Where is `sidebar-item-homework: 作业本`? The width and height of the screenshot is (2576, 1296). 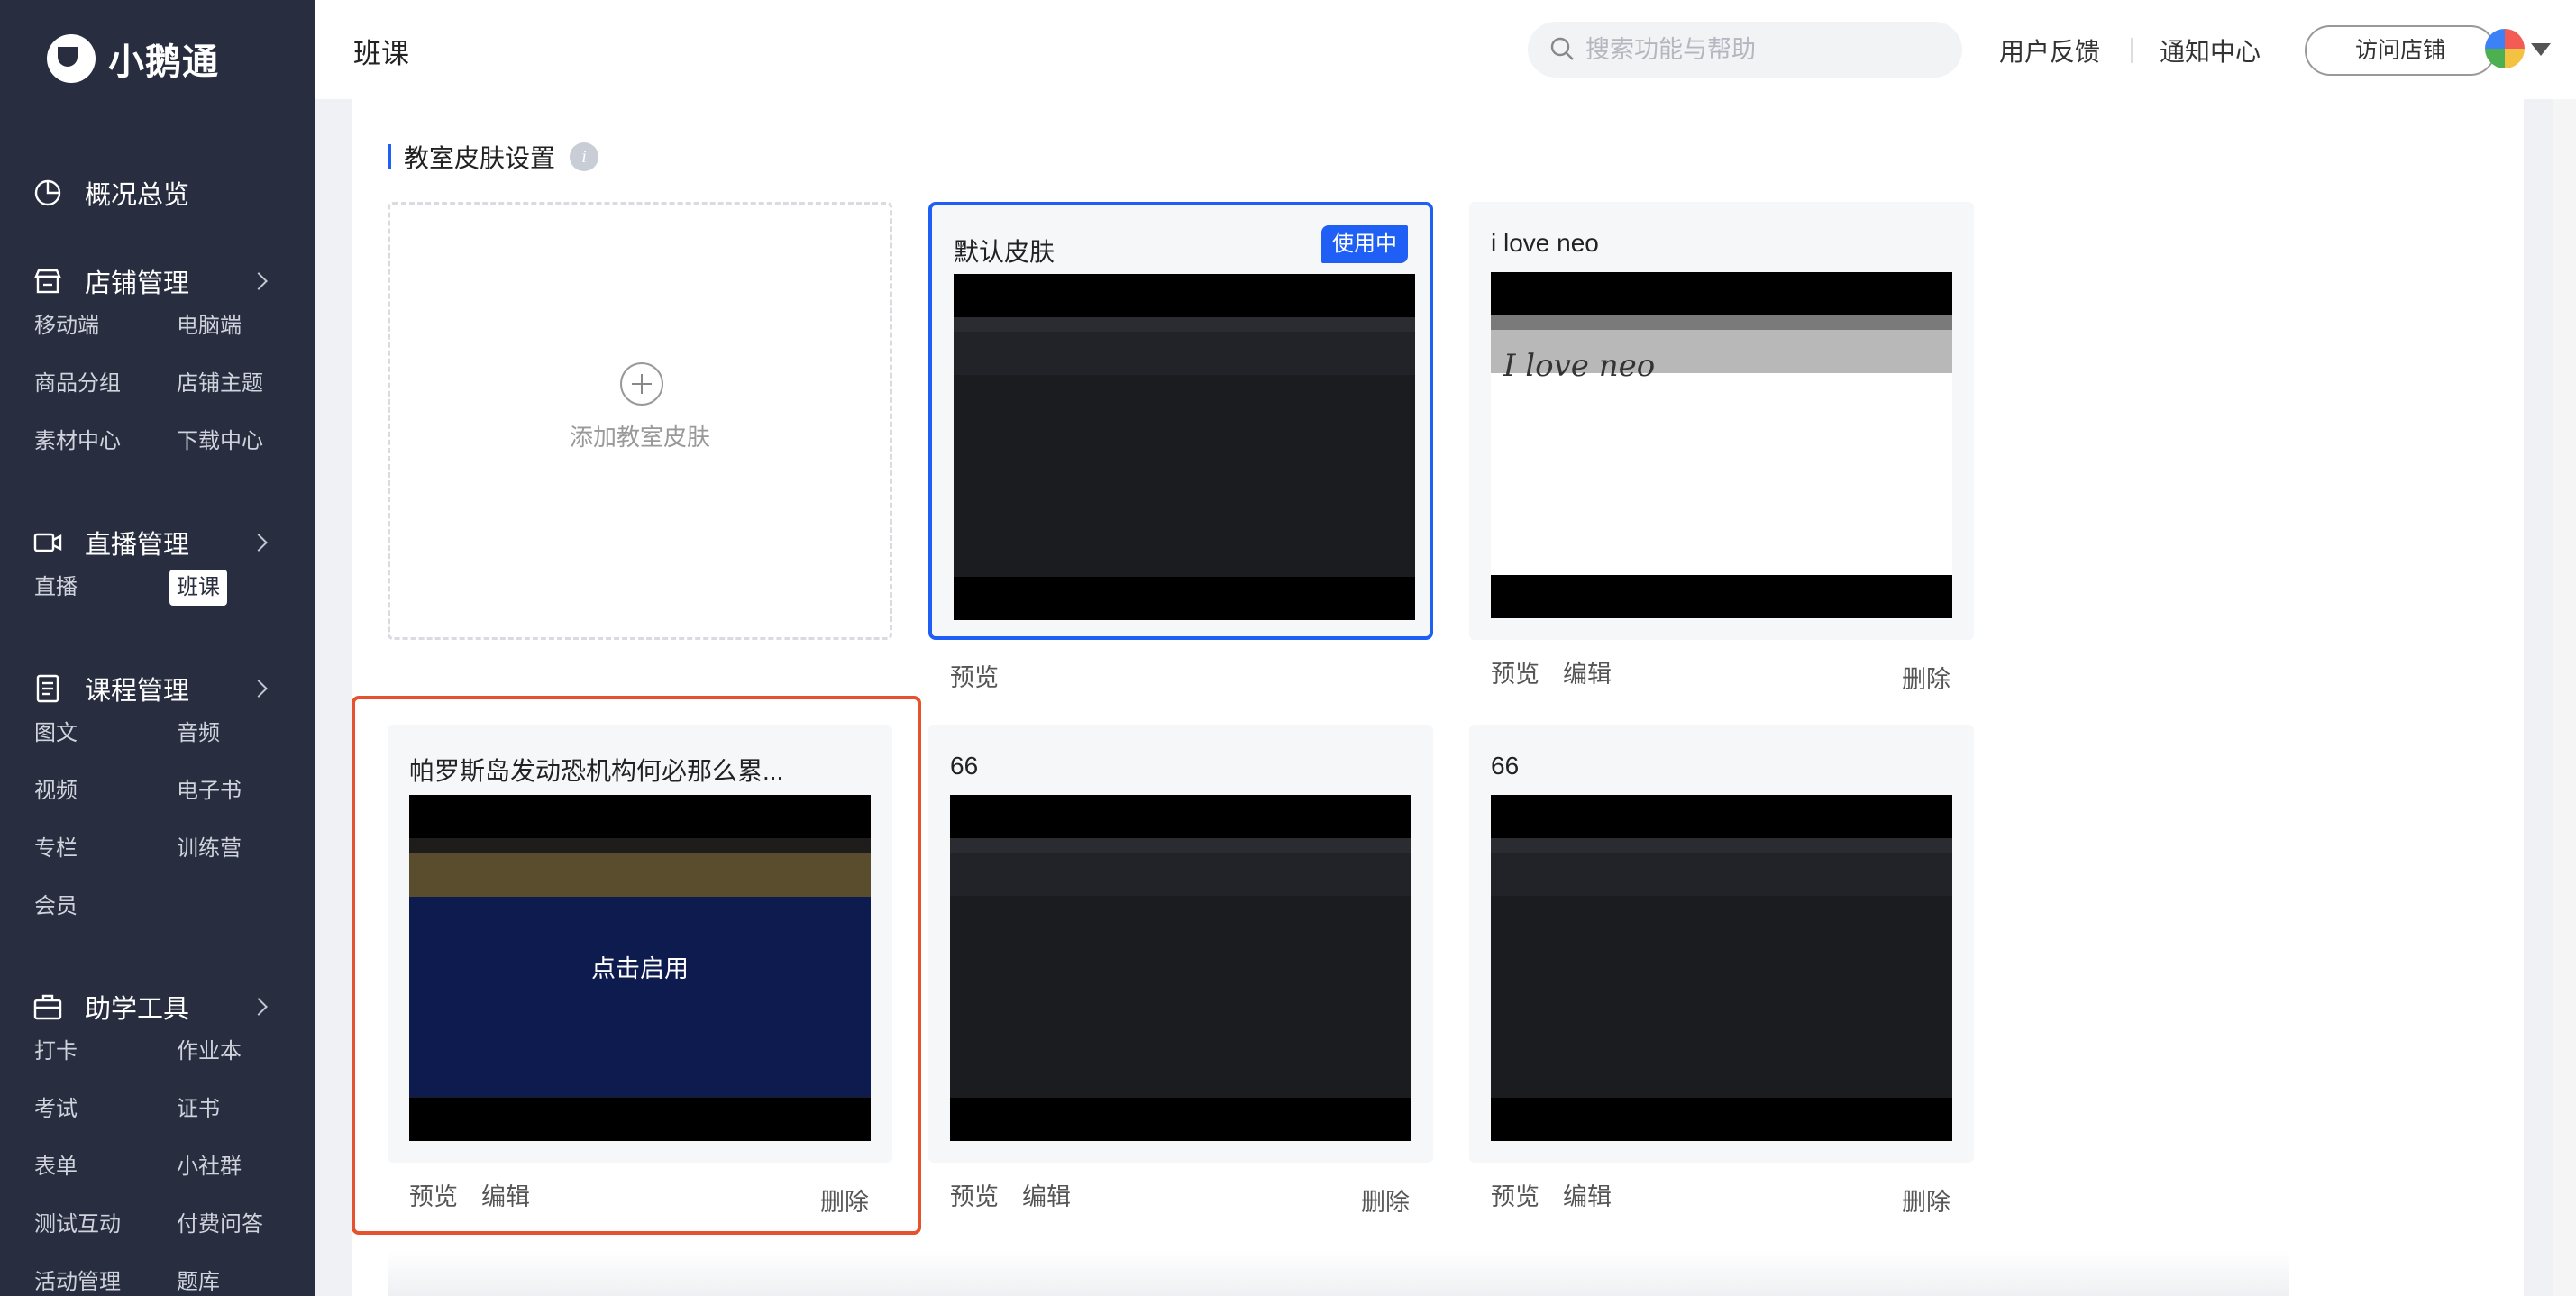
sidebar-item-homework: 作业本 is located at coordinates (209, 1052).